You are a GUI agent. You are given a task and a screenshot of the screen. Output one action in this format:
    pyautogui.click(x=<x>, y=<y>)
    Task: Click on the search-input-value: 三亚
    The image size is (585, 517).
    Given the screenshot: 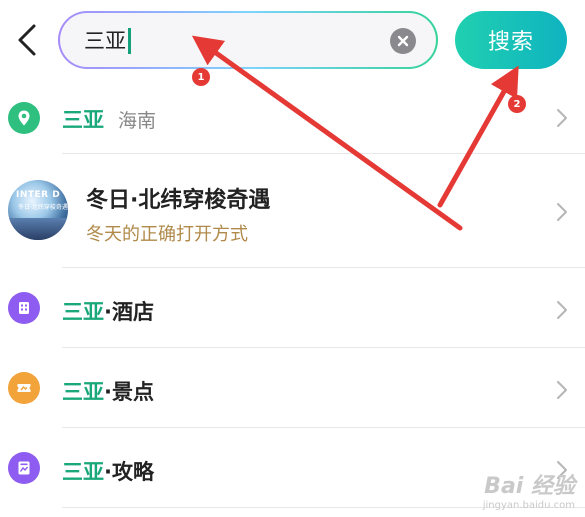 What is the action you would take?
    pyautogui.click(x=107, y=41)
    